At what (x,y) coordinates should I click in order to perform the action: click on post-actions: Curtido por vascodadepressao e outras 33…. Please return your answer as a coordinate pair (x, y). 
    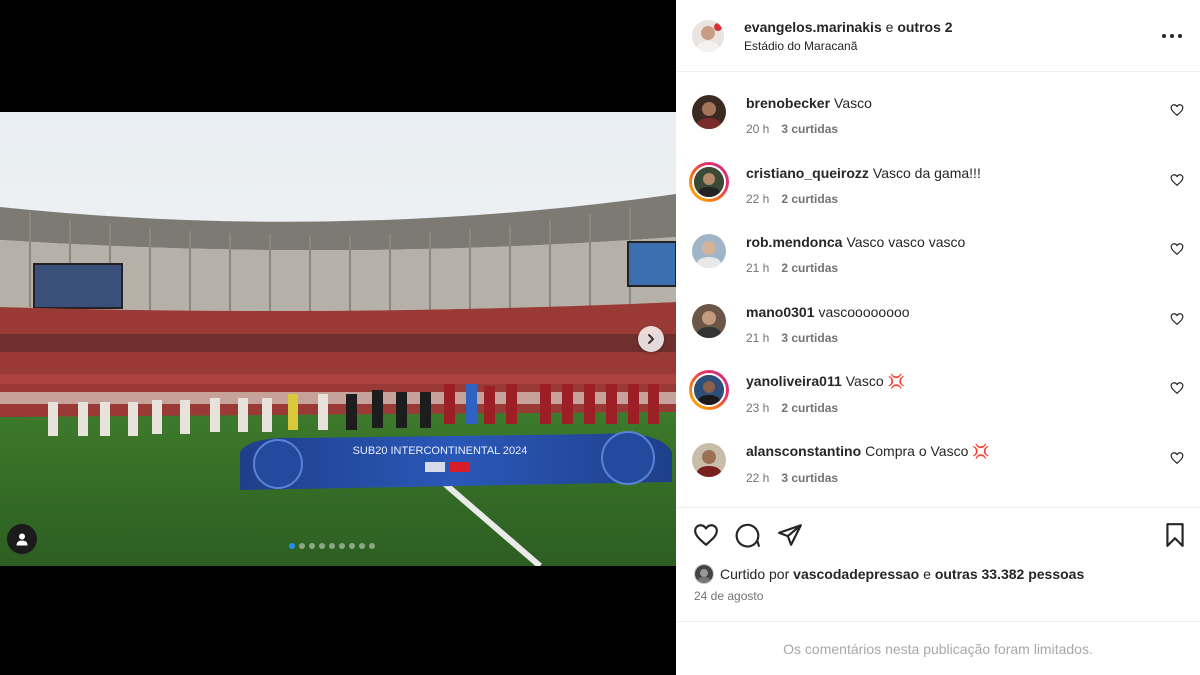
    Looking at the image, I should click on (938, 564).